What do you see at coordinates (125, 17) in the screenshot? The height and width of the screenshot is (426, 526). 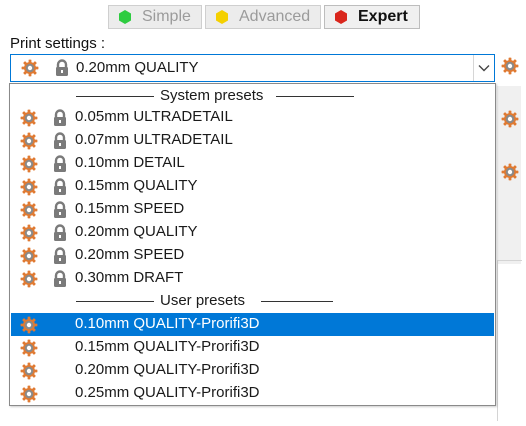 I see `green-hexagon-icon` at bounding box center [125, 17].